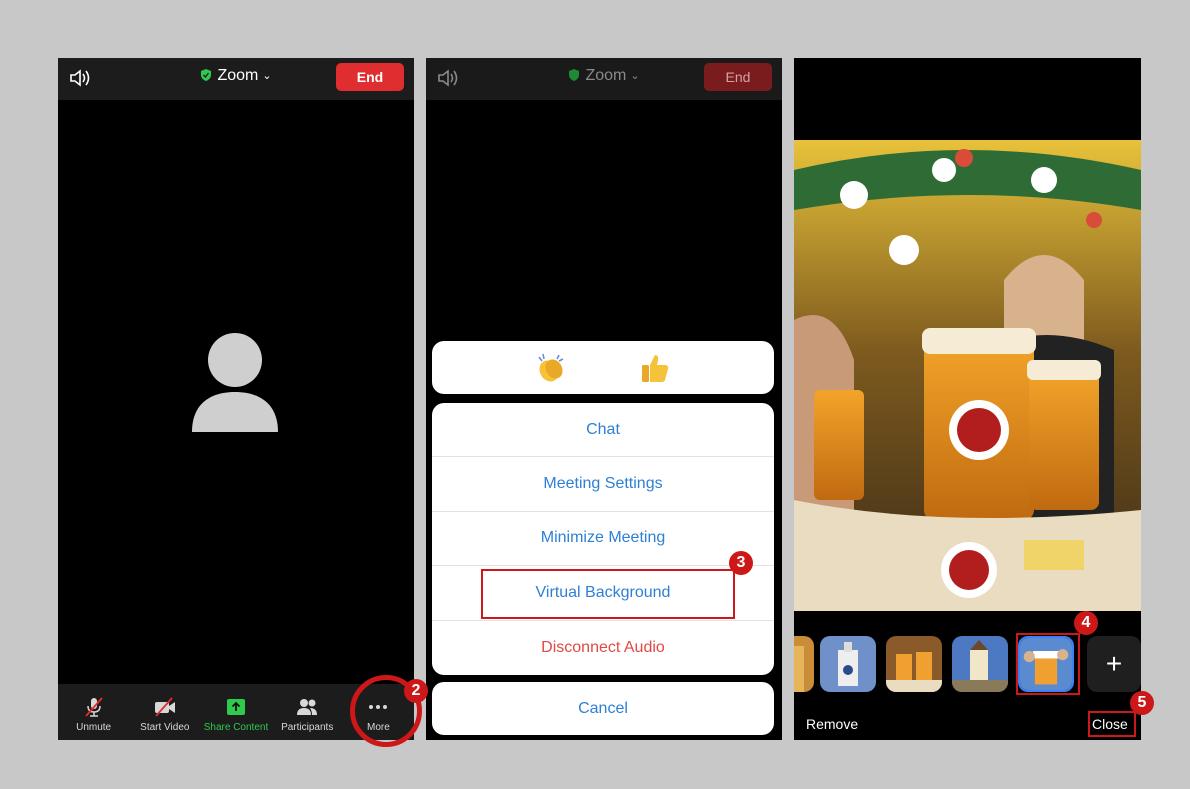 Image resolution: width=1190 pixels, height=789 pixels. I want to click on cancel-button: Cancel, so click(603, 708).